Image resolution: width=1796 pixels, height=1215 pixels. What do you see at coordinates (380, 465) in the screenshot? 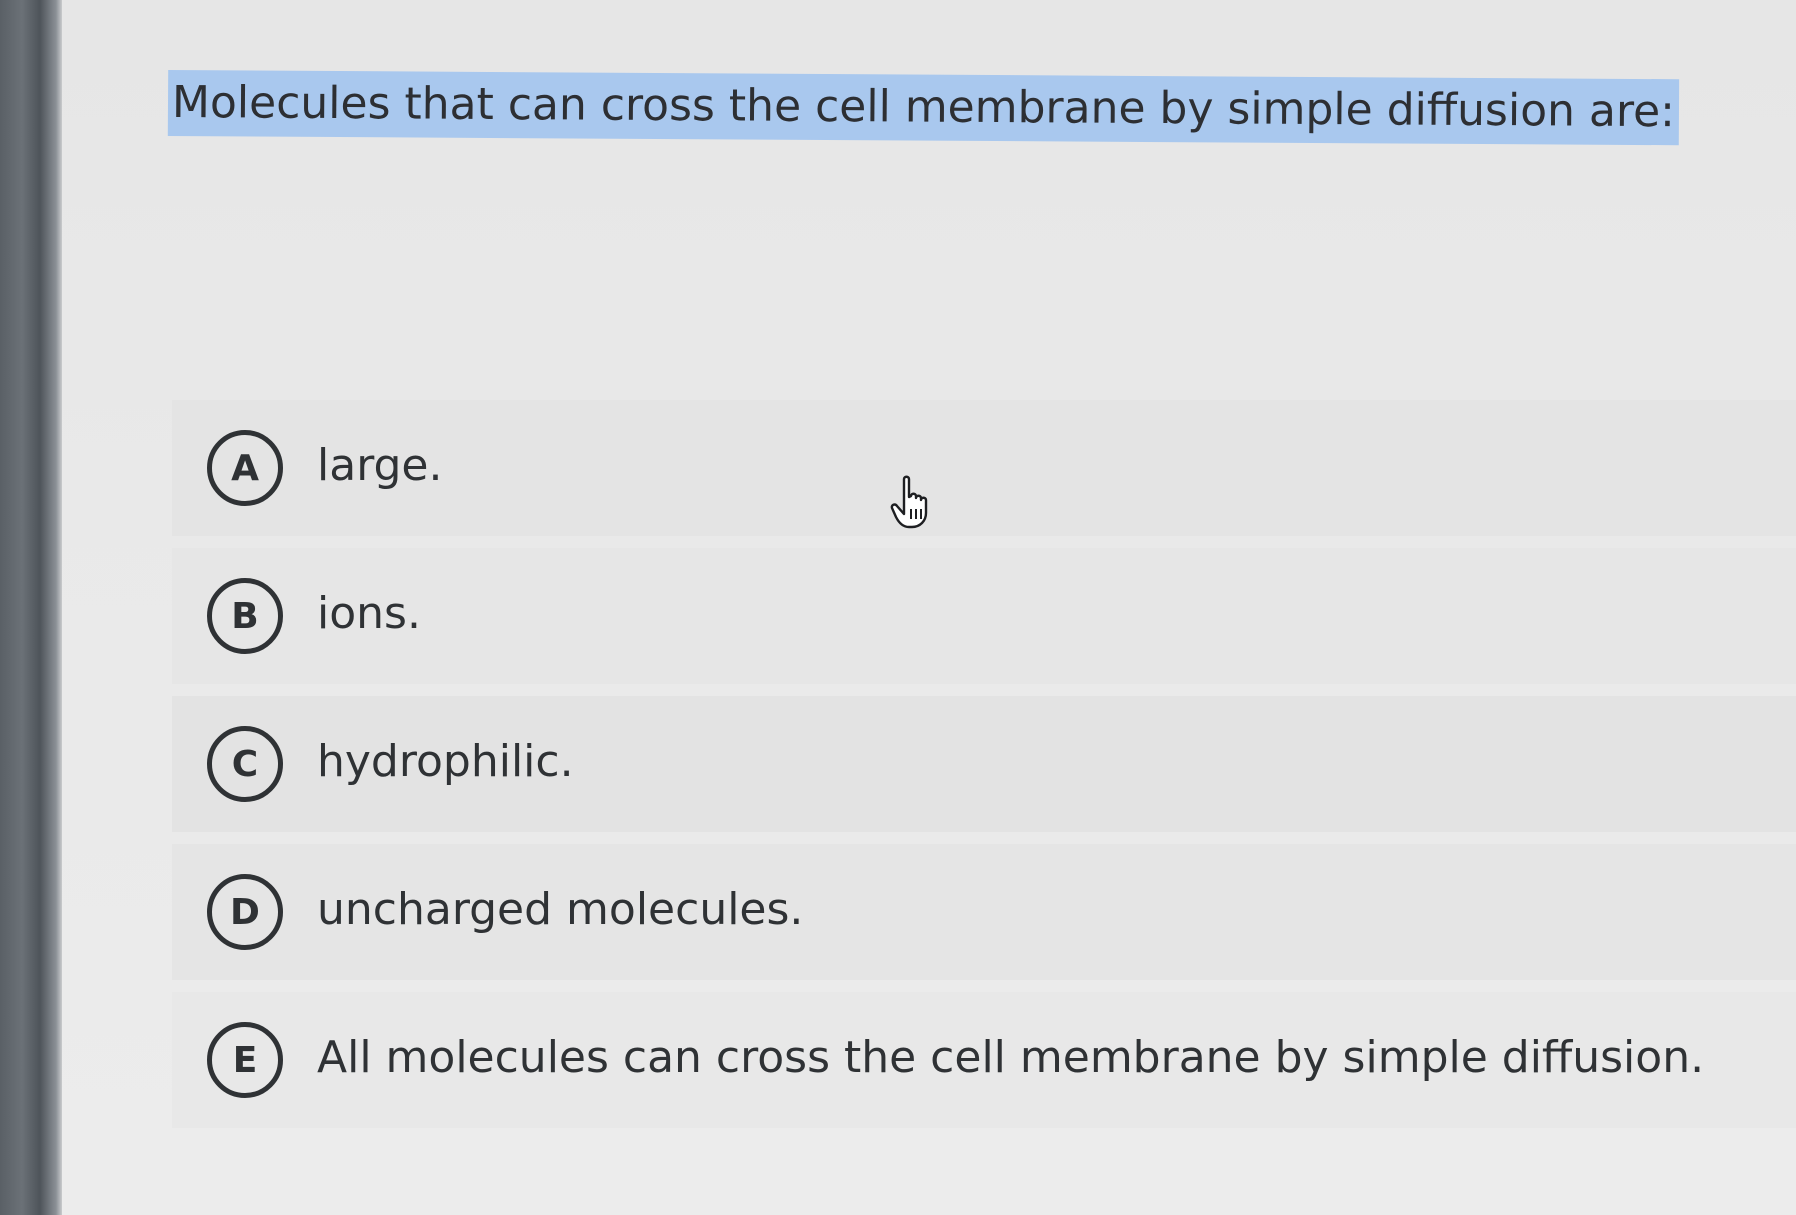
I see `option-text: large.` at bounding box center [380, 465].